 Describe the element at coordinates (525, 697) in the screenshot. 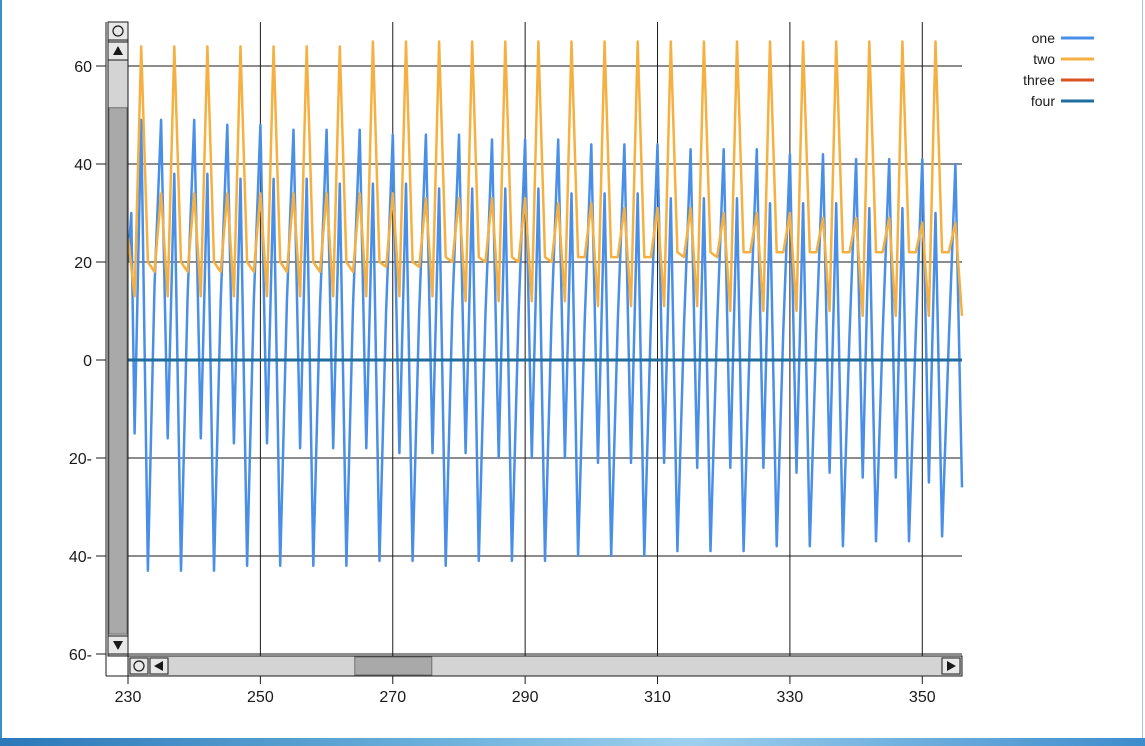

I see `x-tick-label: 290` at that location.